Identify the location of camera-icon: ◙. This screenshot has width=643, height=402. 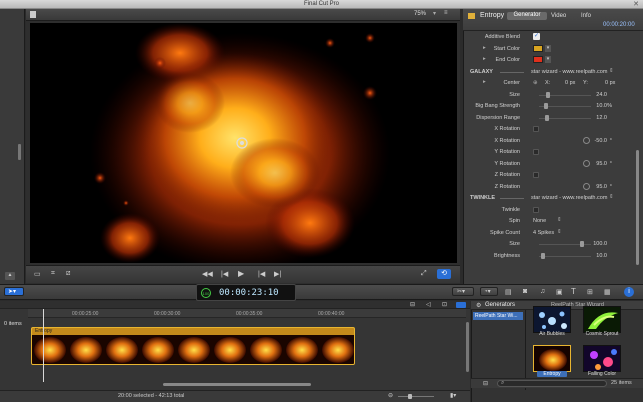
(525, 291).